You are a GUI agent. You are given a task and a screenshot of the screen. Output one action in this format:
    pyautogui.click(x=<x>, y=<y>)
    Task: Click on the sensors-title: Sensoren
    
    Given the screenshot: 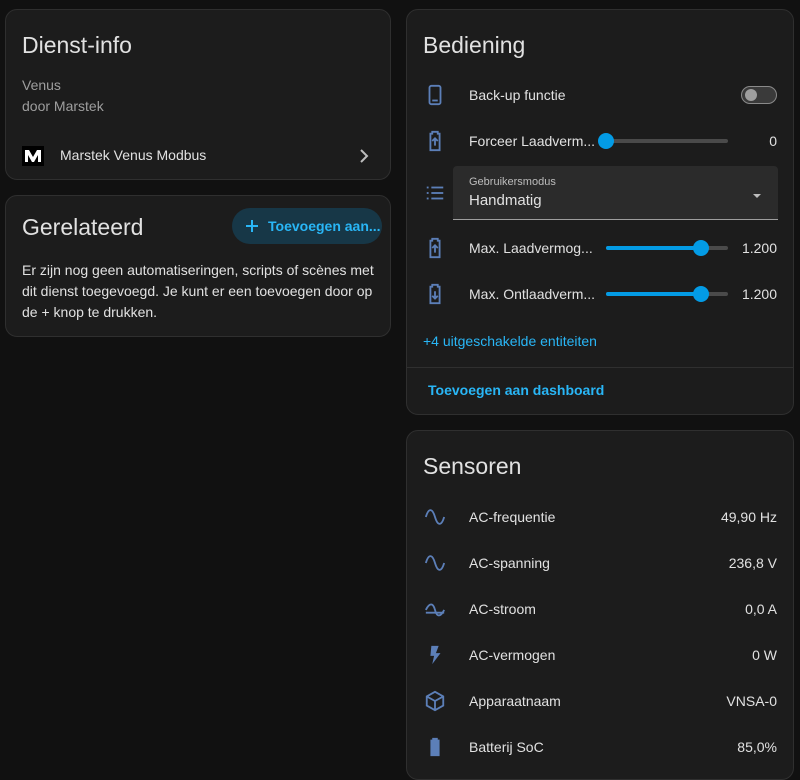 What is the action you would take?
    pyautogui.click(x=472, y=466)
    